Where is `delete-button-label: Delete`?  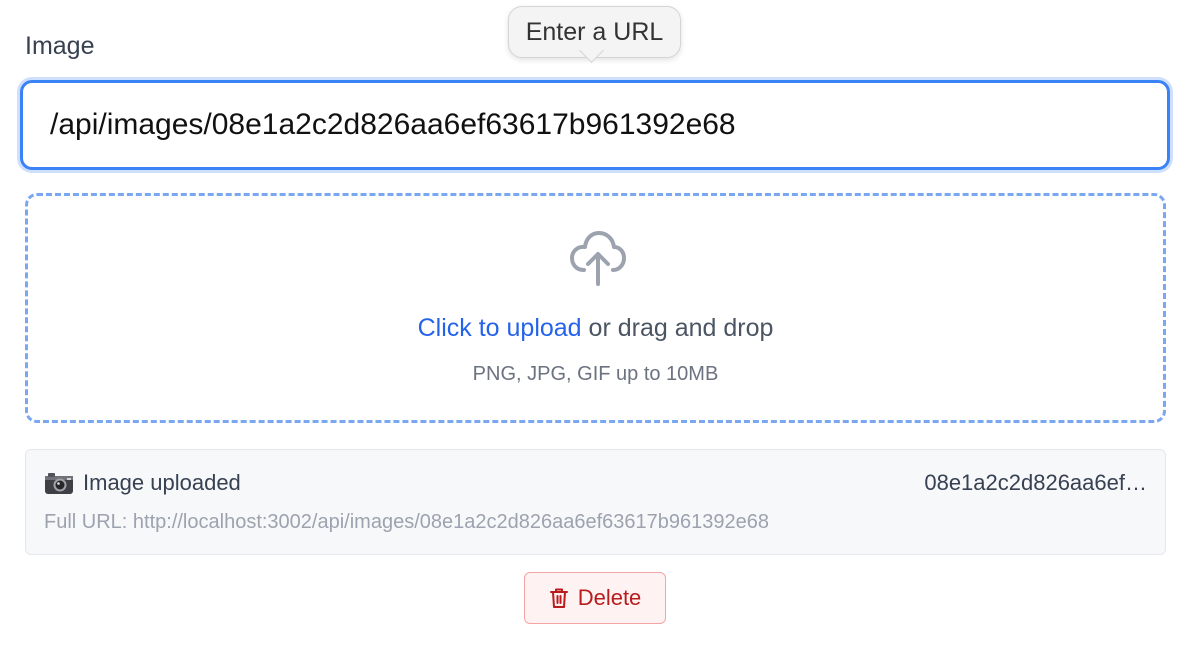 delete-button-label: Delete is located at coordinates (609, 597).